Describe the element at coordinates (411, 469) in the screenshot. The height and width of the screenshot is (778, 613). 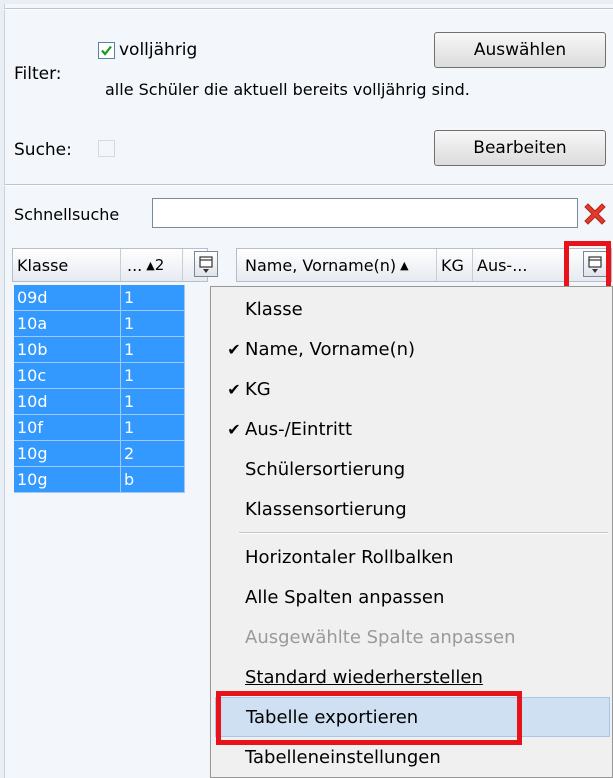
I see `menu-item-schuelersortierung: Schülersortierung` at that location.